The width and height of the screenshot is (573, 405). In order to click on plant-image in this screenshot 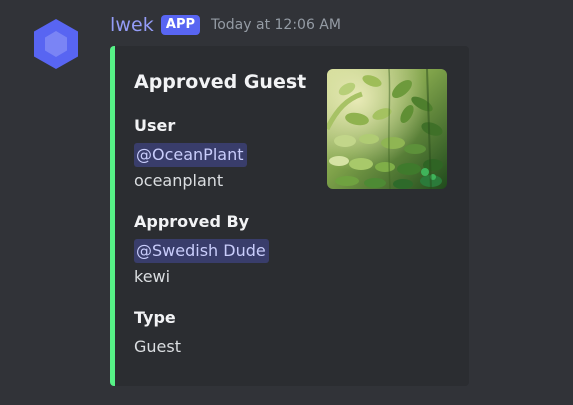, I will do `click(387, 129)`.